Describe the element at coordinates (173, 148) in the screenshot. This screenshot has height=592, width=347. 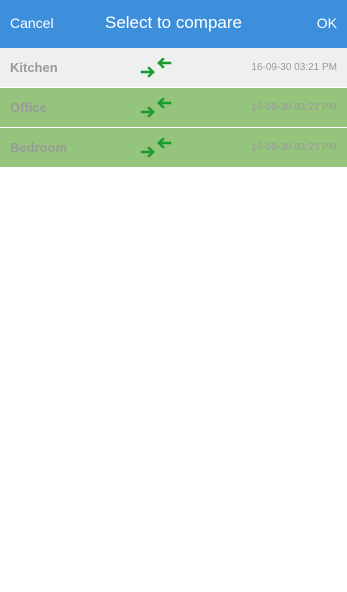
I see `list-item-bedroom: Bedroom 16-09-30 03:23 PM` at that location.